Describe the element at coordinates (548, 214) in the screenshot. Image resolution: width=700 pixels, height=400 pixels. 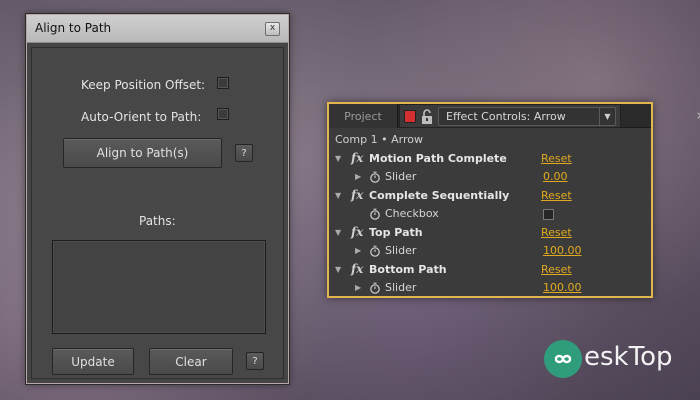
I see `checkbox-control` at that location.